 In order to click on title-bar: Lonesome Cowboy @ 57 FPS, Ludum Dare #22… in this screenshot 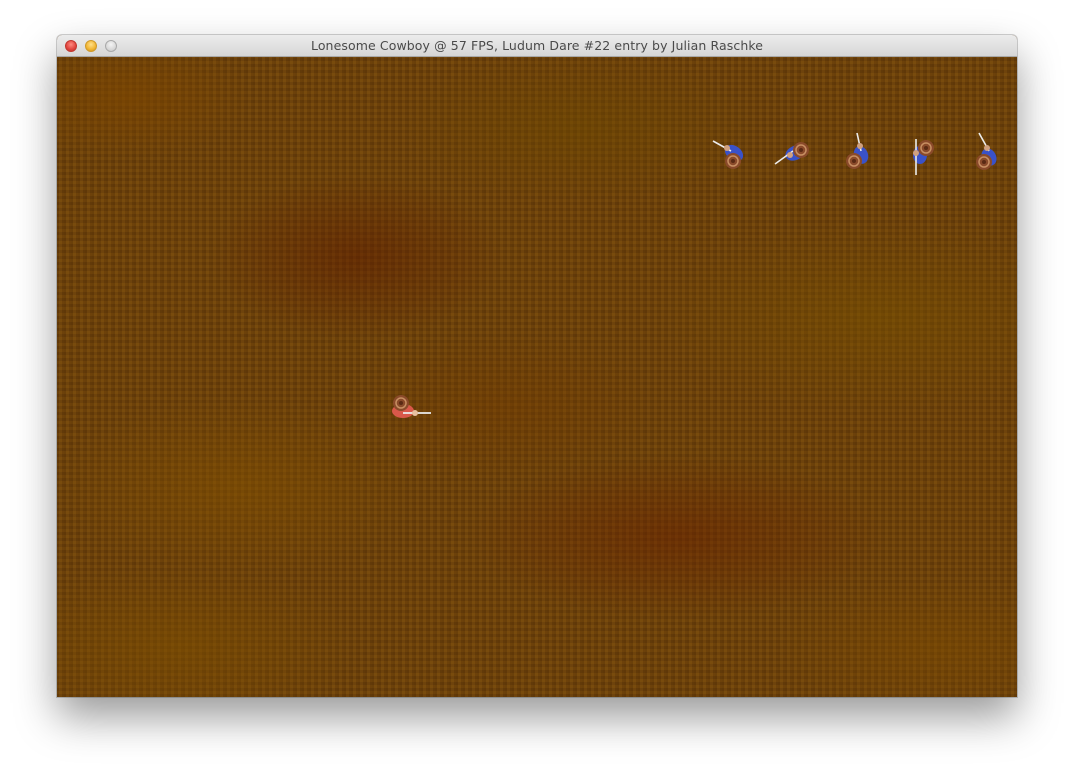, I will do `click(537, 46)`.